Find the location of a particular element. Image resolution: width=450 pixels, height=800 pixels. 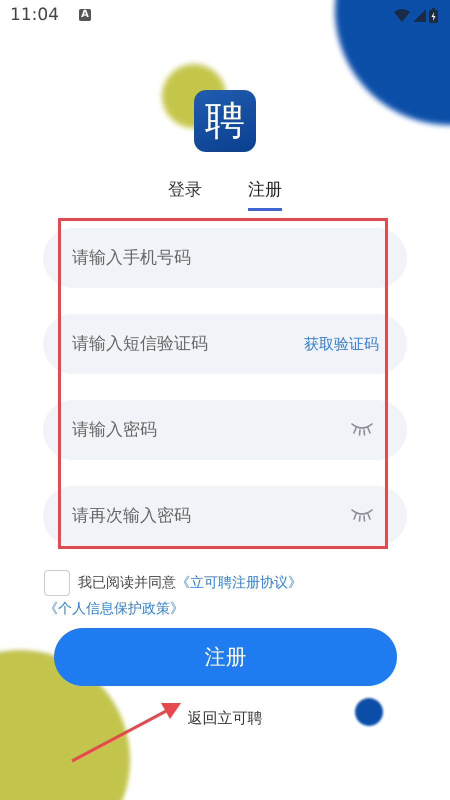

notification-icon: A is located at coordinates (85, 15).